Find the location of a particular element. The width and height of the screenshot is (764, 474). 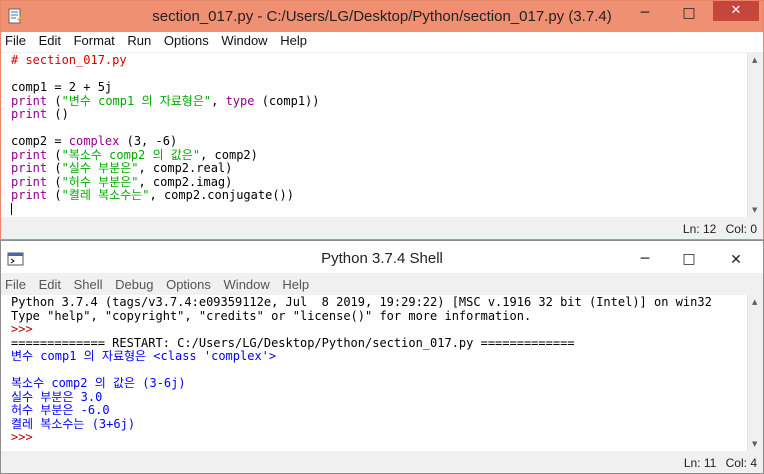

editor.code-token: "변수 comp1 의 자료형은" is located at coordinates (136, 100).